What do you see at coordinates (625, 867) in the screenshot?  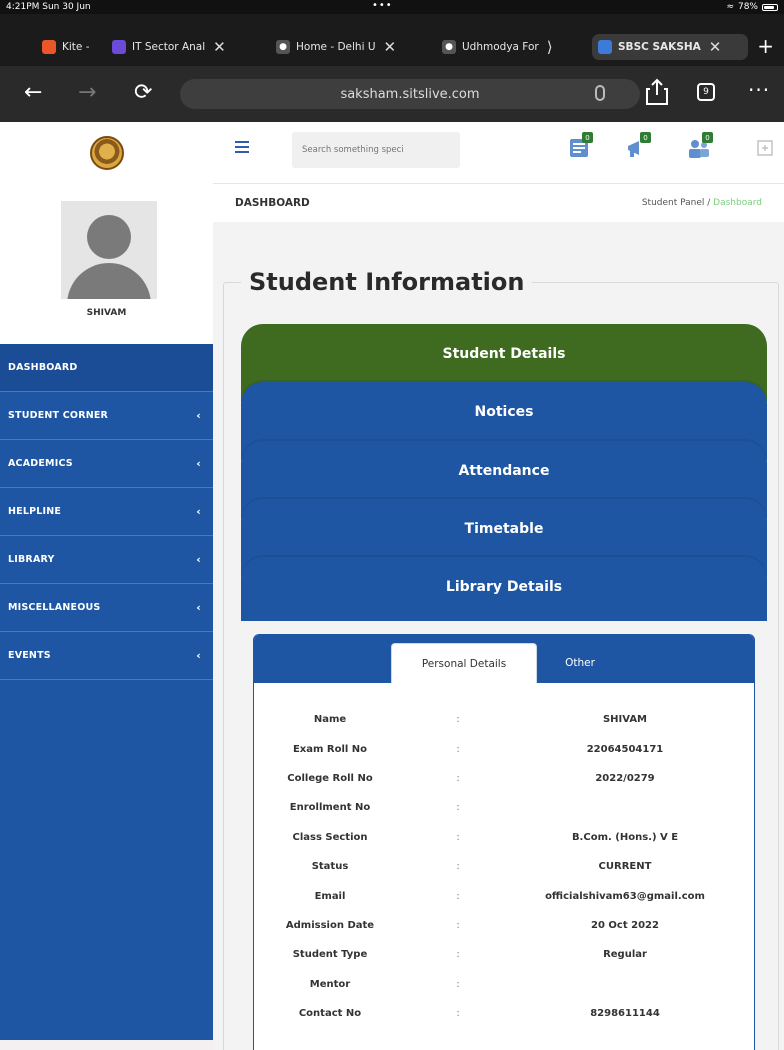 I see `detail-value: CURRENT` at bounding box center [625, 867].